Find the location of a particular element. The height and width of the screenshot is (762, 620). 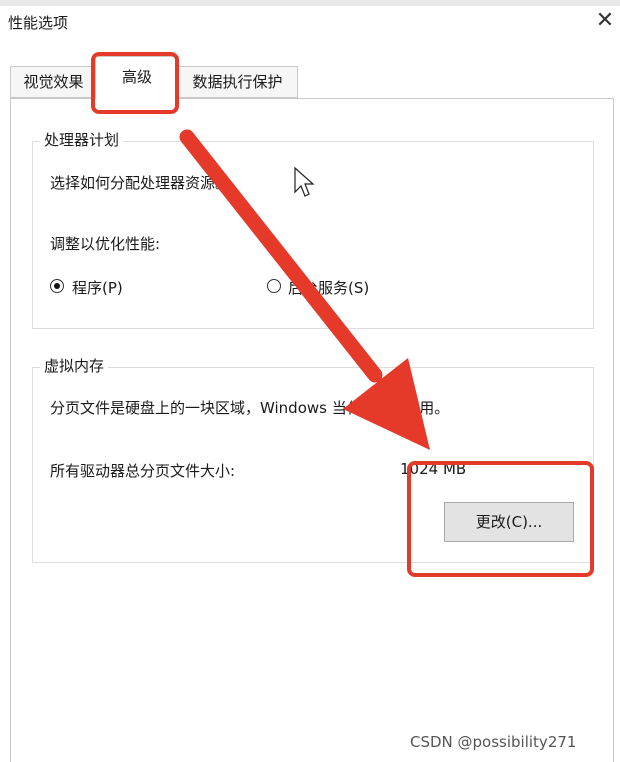

window-title: 性能选项 is located at coordinates (38, 23).